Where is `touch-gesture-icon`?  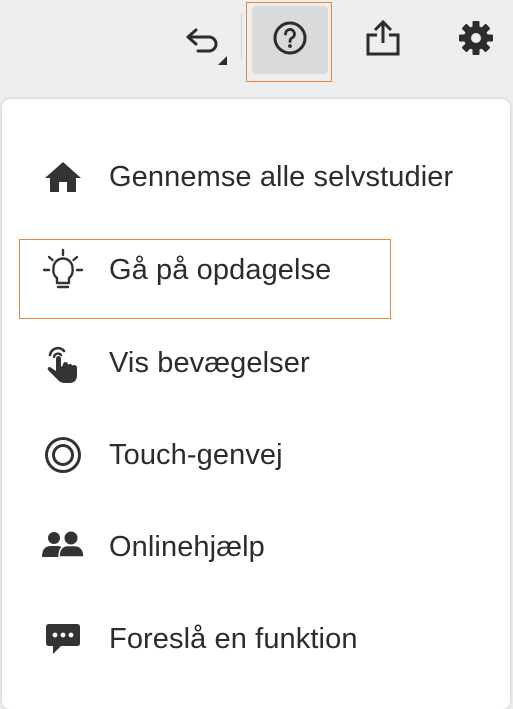 touch-gesture-icon is located at coordinates (63, 363).